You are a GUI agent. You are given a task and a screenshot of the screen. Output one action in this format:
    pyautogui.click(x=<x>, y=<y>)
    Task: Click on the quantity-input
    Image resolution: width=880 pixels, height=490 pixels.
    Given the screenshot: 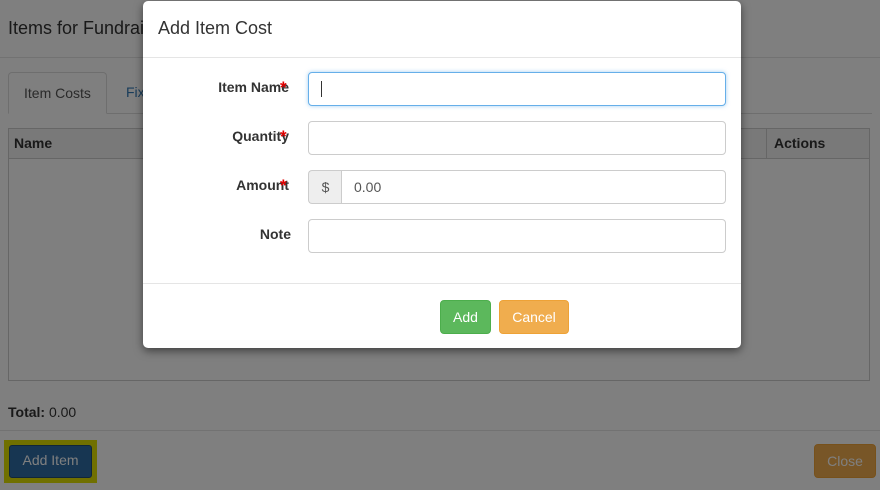 What is the action you would take?
    pyautogui.click(x=517, y=138)
    